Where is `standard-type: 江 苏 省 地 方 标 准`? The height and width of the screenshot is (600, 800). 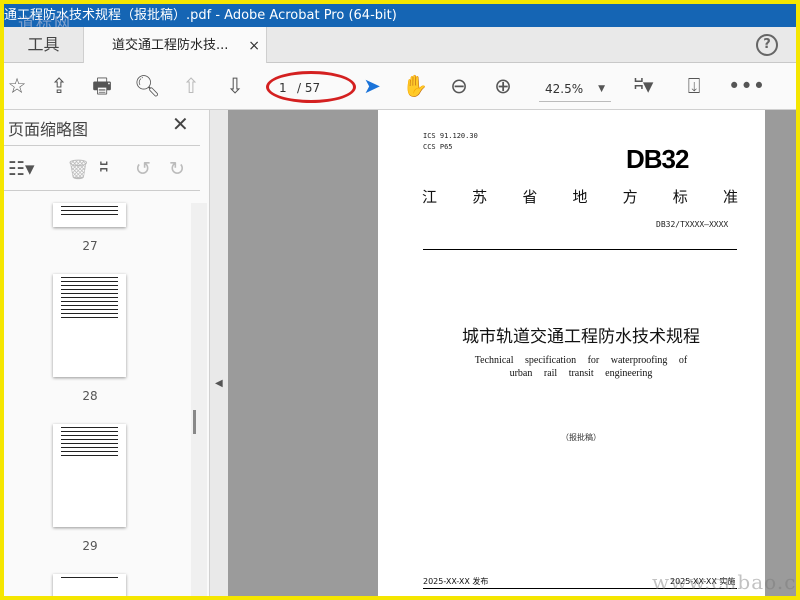
standard-type: 江 苏 省 地 方 标 准 is located at coordinates (580, 196).